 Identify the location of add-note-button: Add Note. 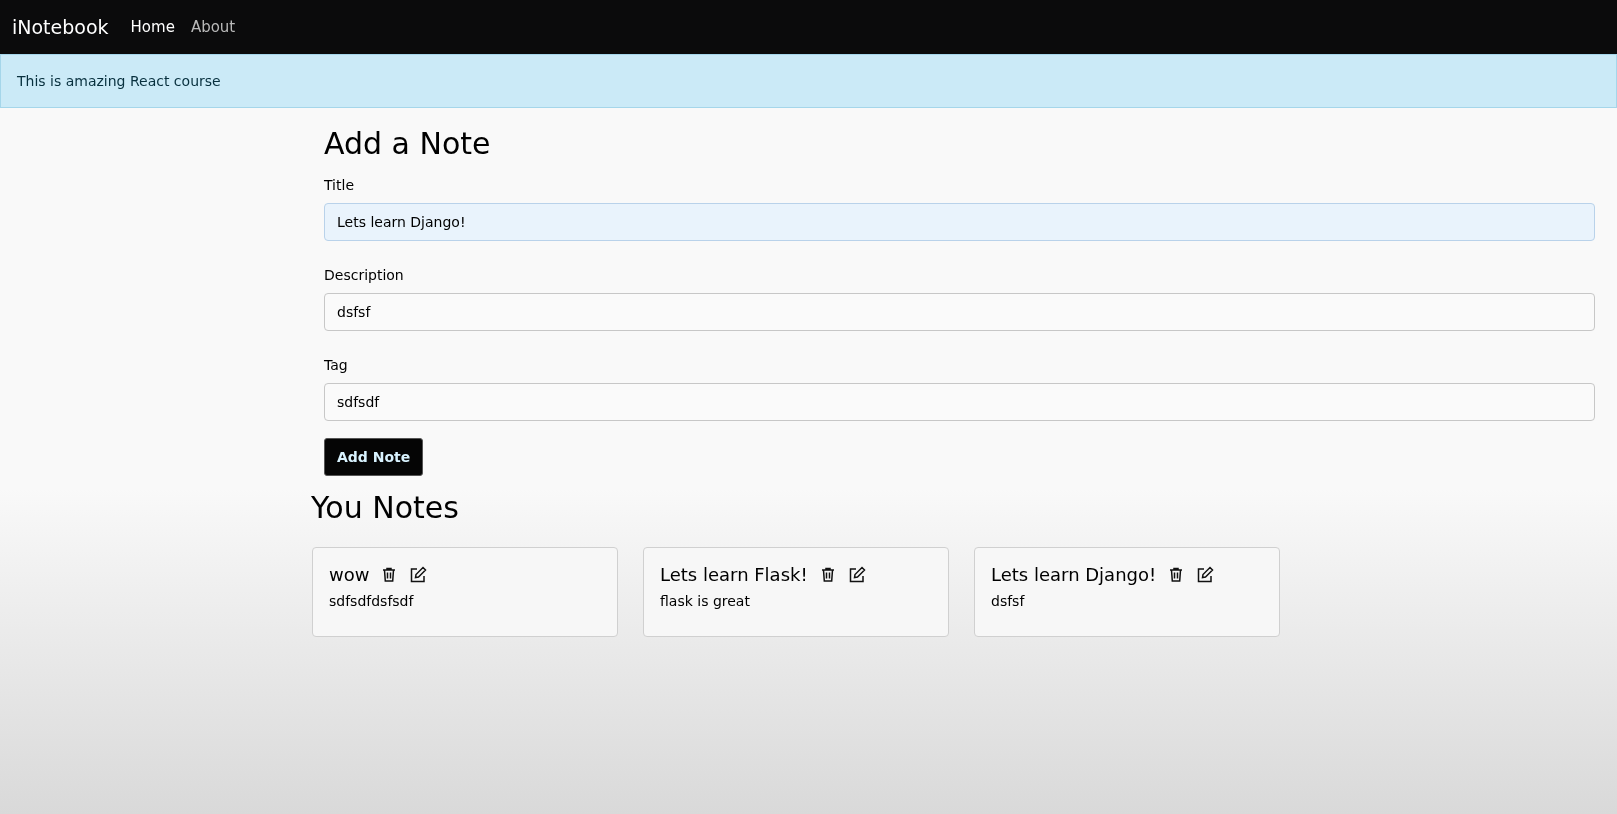
(374, 457).